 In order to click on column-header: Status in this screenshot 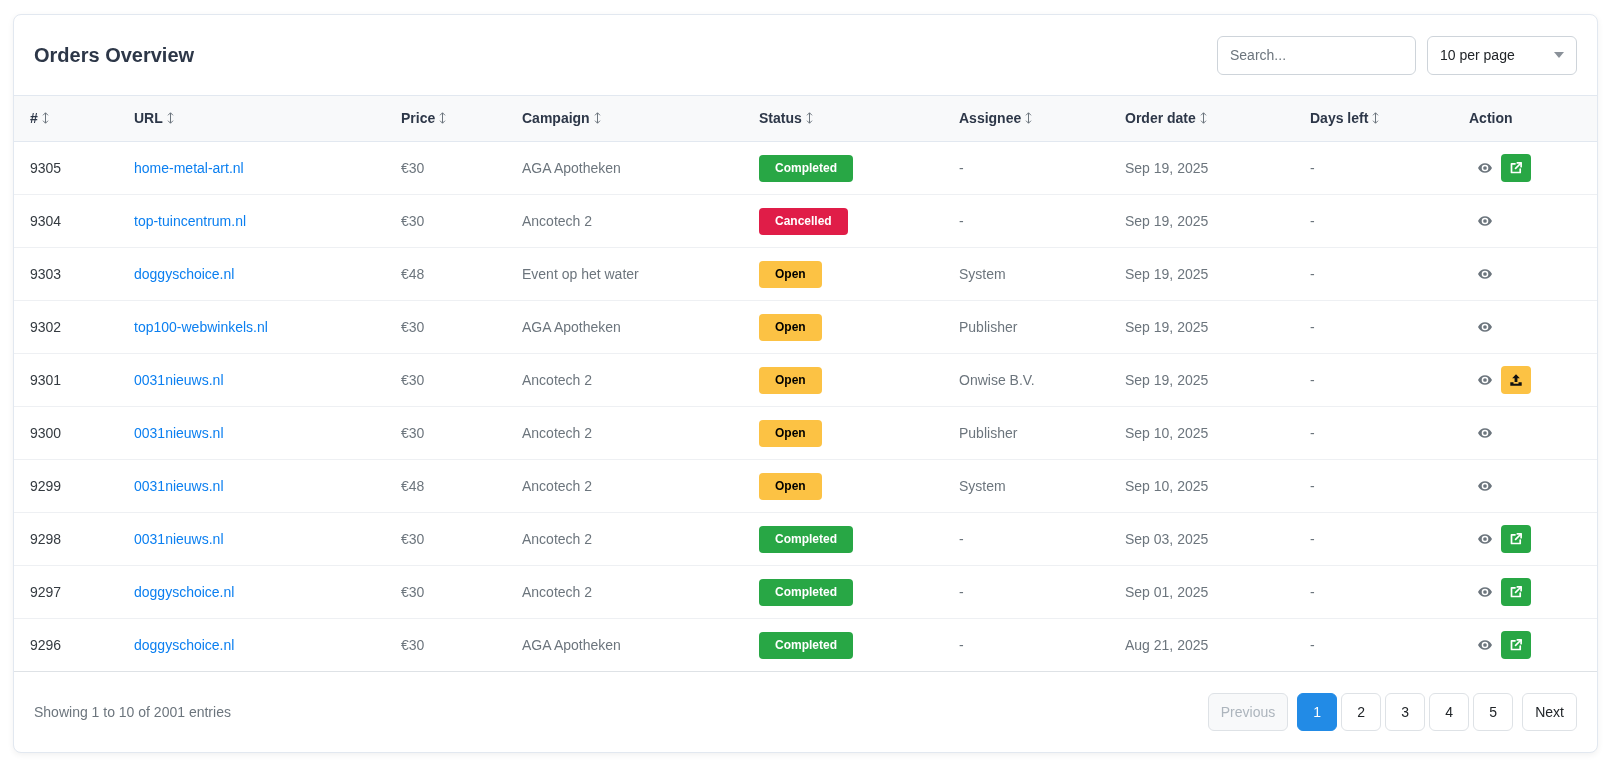, I will do `click(786, 118)`.